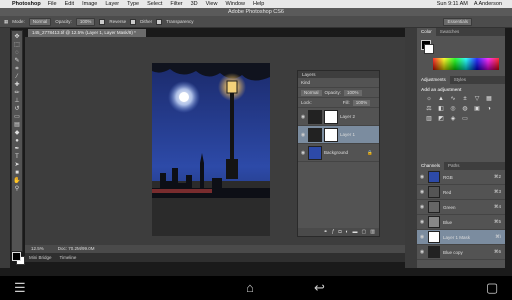 The image size is (512, 300). I want to click on vibrance-icon: ▽, so click(477, 99).